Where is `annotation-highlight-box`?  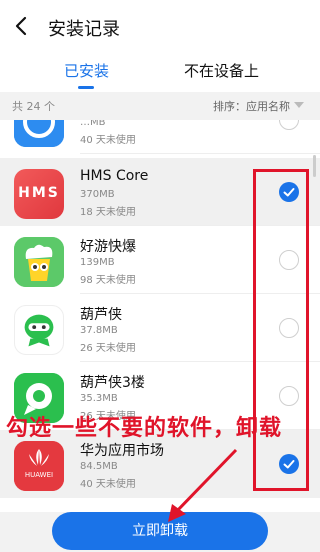
annotation-highlight-box is located at coordinates (281, 330).